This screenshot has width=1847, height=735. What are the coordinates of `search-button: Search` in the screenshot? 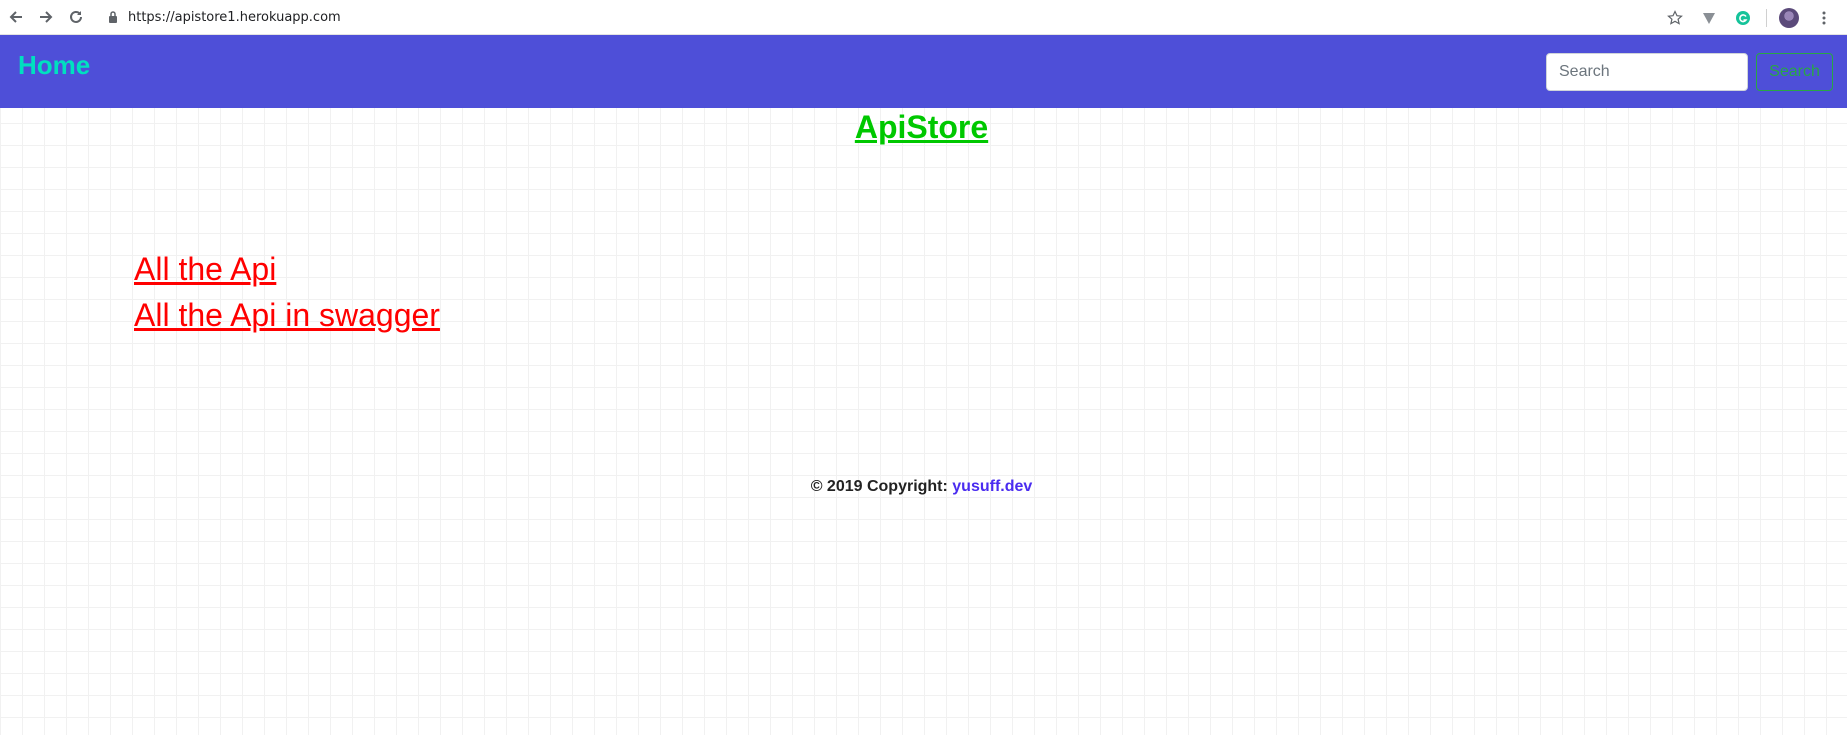 It's located at (1794, 72).